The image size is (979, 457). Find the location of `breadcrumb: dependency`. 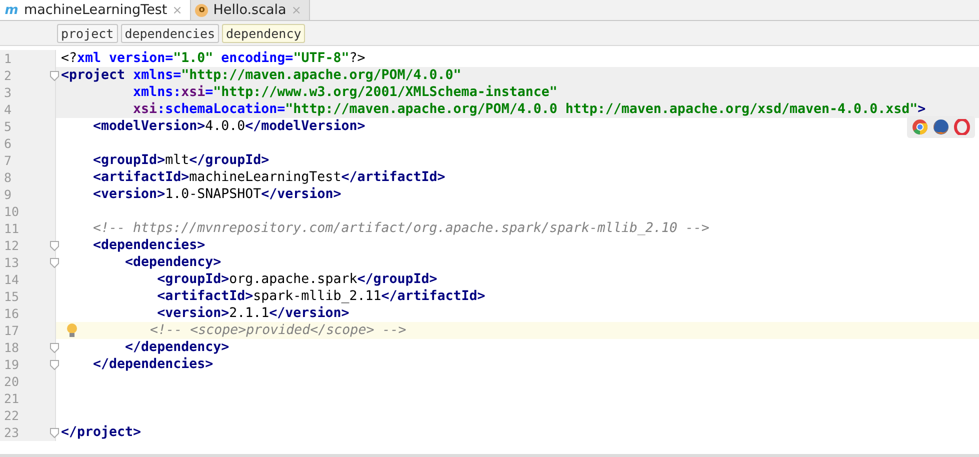

breadcrumb: dependency is located at coordinates (264, 33).